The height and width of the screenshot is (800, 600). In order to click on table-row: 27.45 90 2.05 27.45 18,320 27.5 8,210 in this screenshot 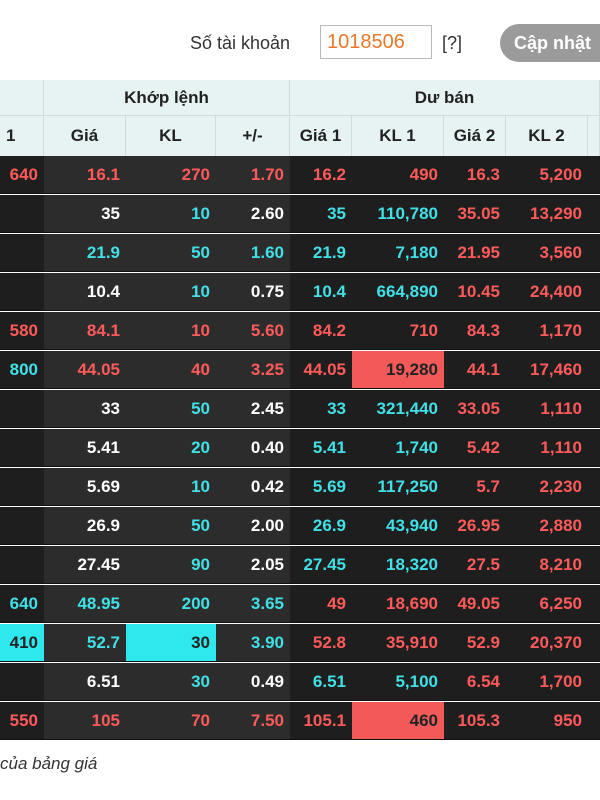, I will do `click(300, 565)`.